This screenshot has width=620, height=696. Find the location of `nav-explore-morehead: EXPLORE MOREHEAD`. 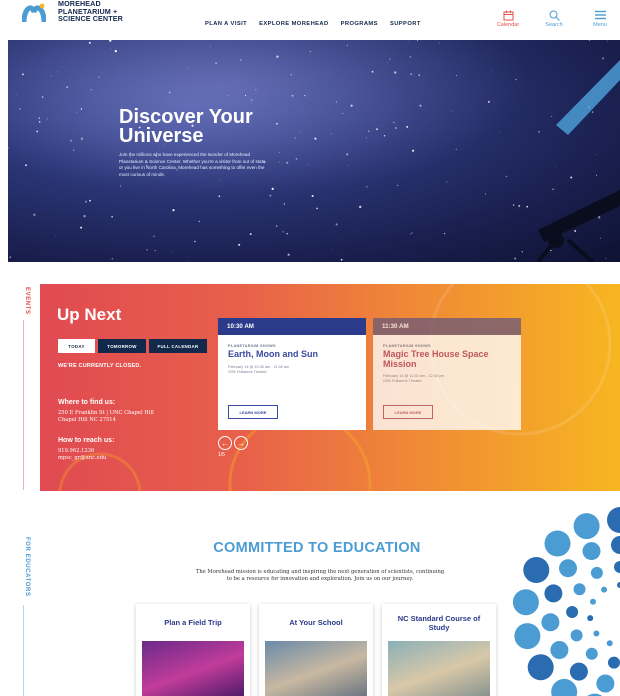

nav-explore-morehead: EXPLORE MOREHEAD is located at coordinates (294, 24).